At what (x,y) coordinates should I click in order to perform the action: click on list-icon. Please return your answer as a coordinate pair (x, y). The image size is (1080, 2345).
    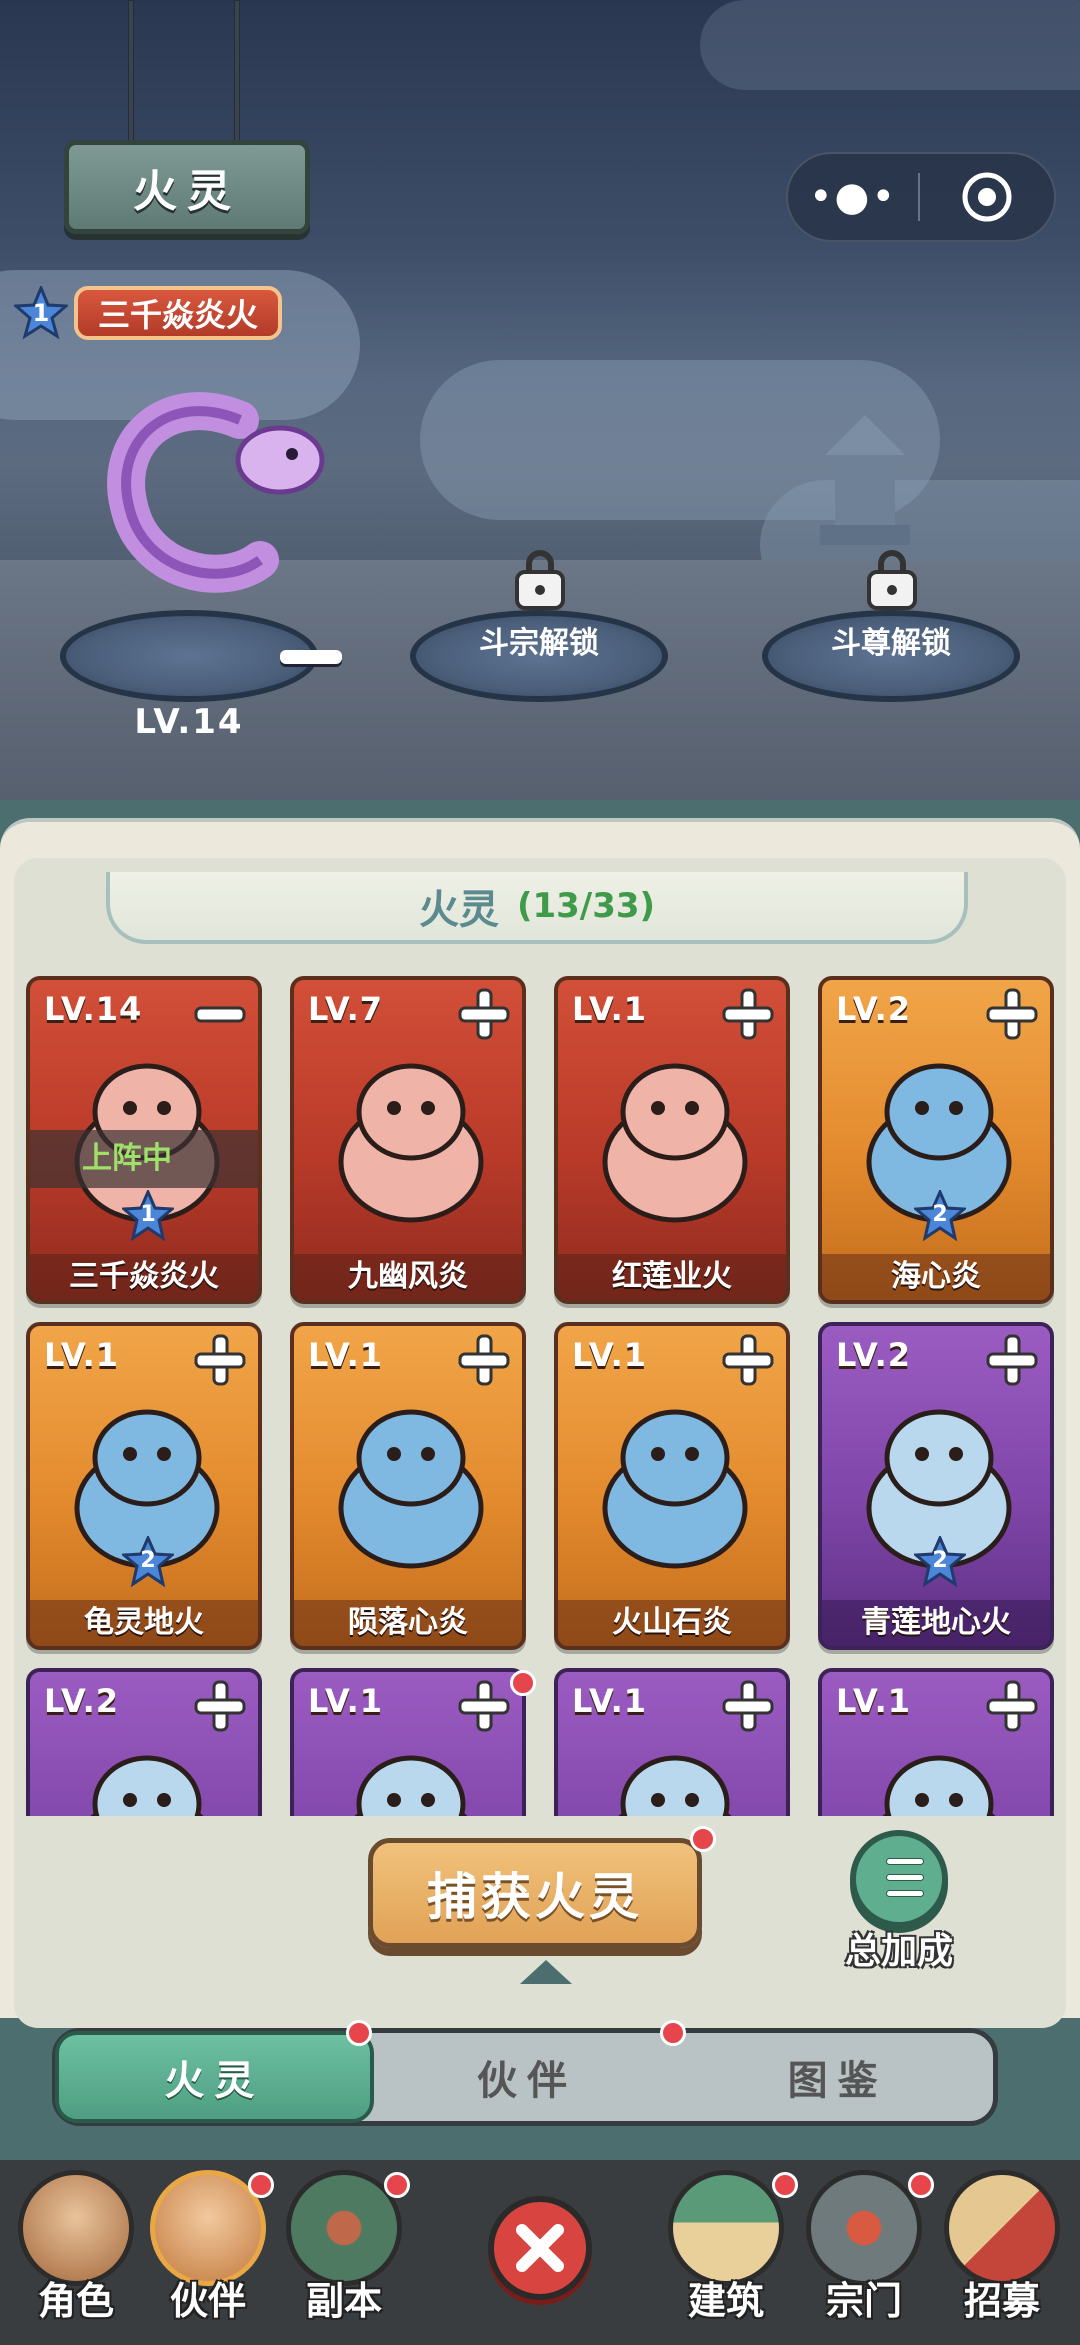
    Looking at the image, I should click on (899, 1879).